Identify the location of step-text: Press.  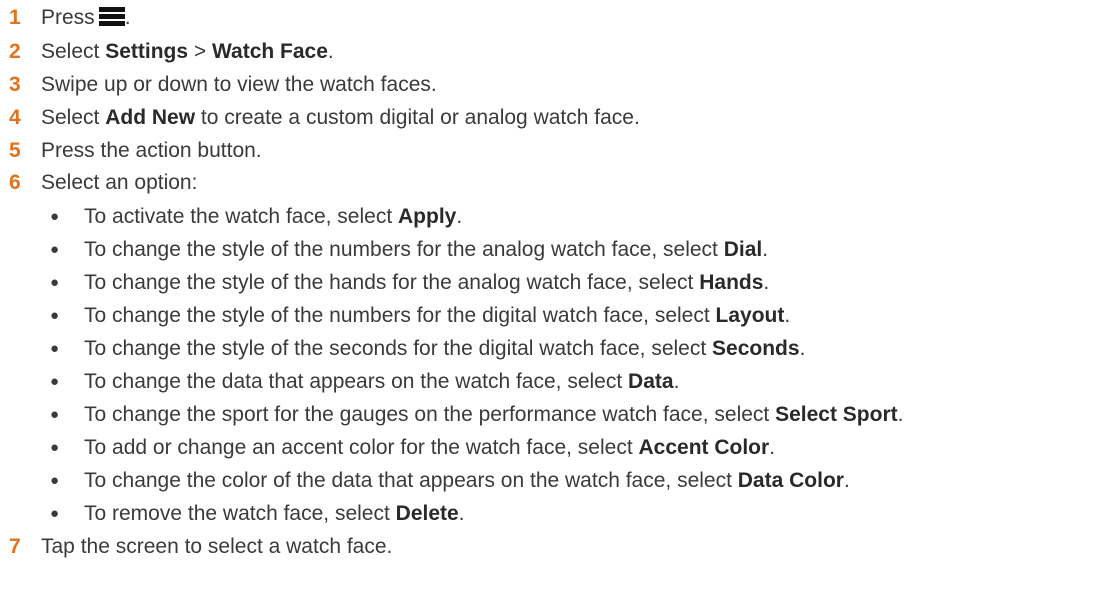
(68, 17).